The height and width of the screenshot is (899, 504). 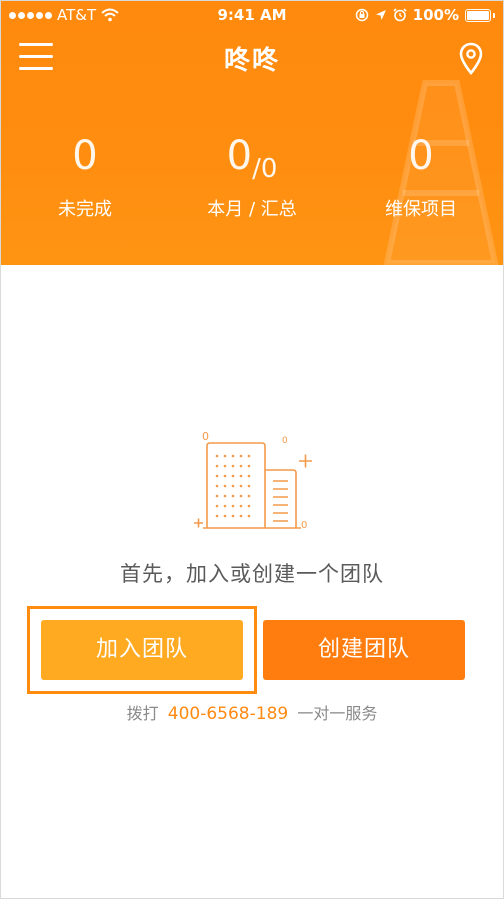 I want to click on location-arrow-icon, so click(x=380, y=15).